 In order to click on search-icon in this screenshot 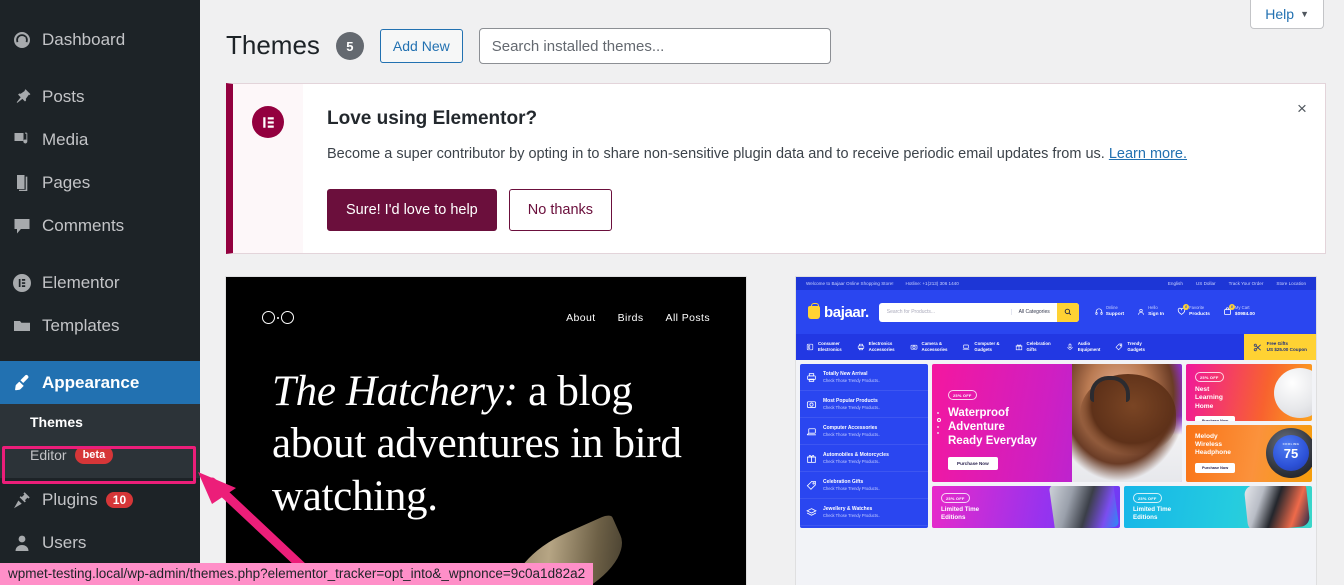, I will do `click(1067, 312)`.